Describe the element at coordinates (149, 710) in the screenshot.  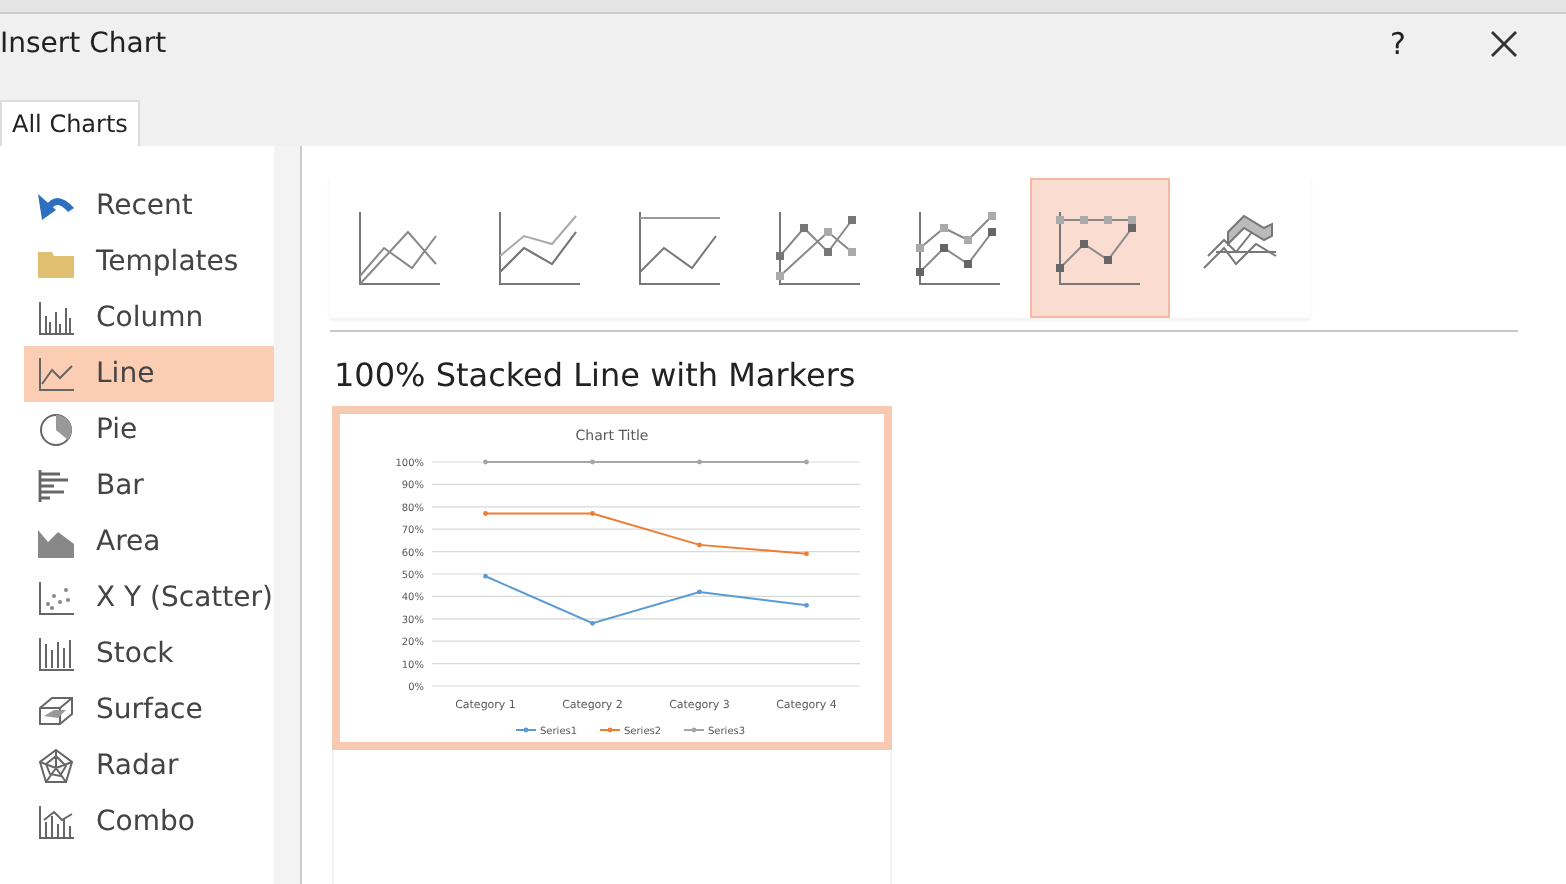
I see `chart-type-item: Surface` at that location.